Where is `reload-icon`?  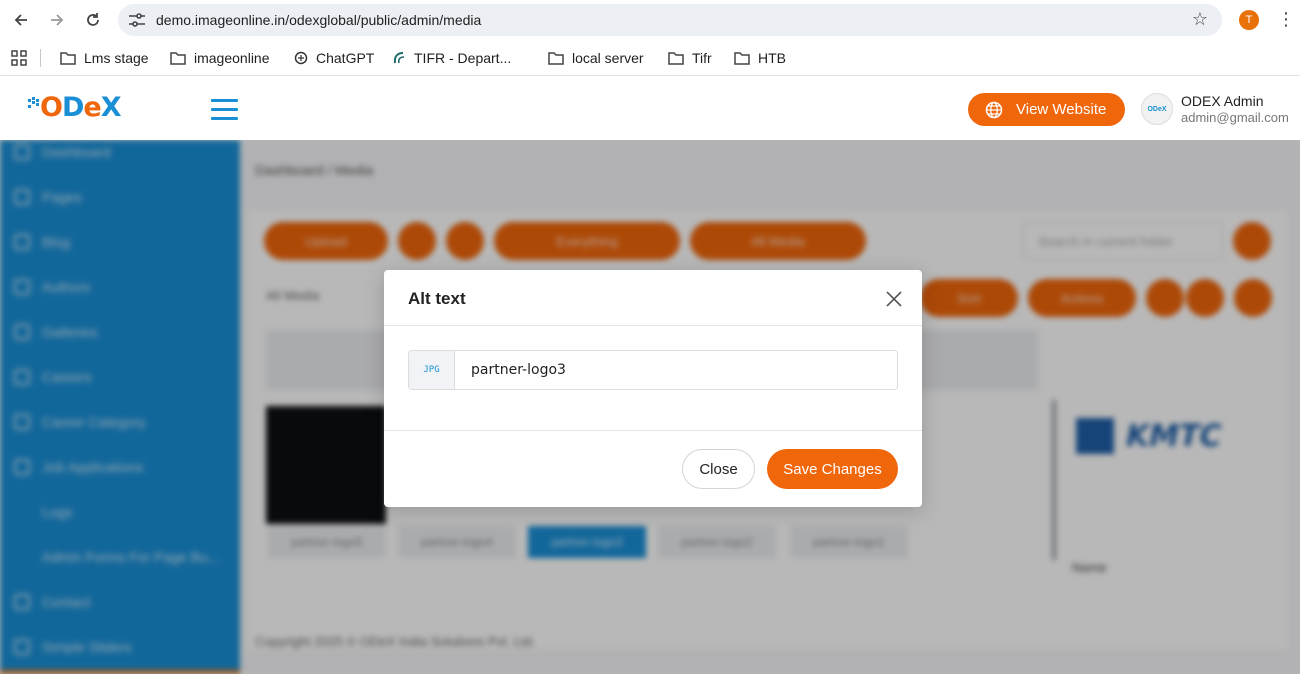
reload-icon is located at coordinates (93, 20).